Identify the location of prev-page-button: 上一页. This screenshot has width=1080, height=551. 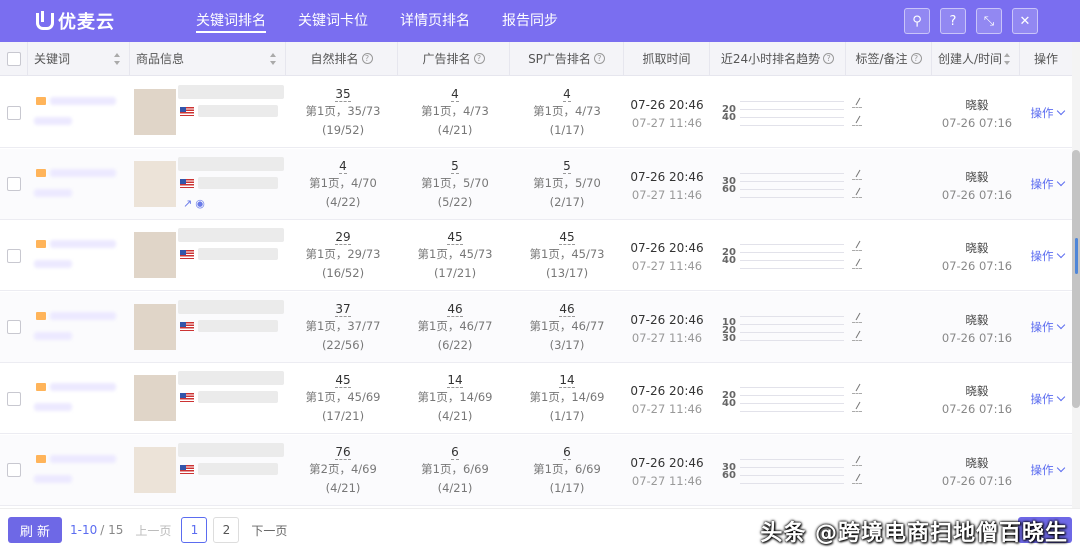
(153, 530).